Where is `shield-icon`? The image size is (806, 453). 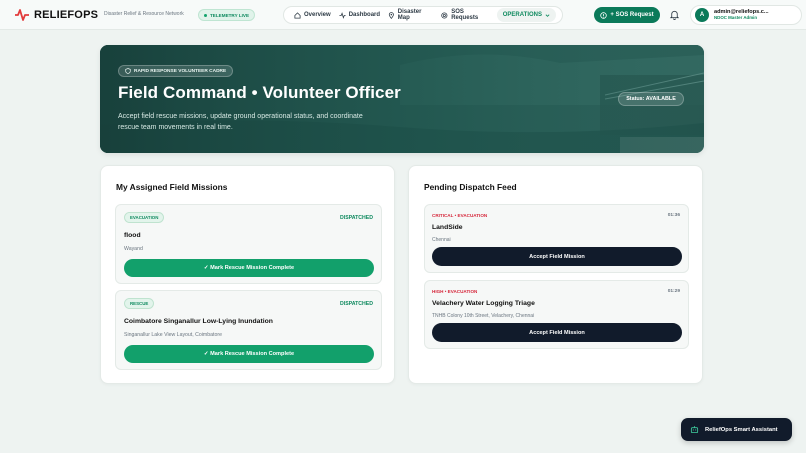 shield-icon is located at coordinates (128, 71).